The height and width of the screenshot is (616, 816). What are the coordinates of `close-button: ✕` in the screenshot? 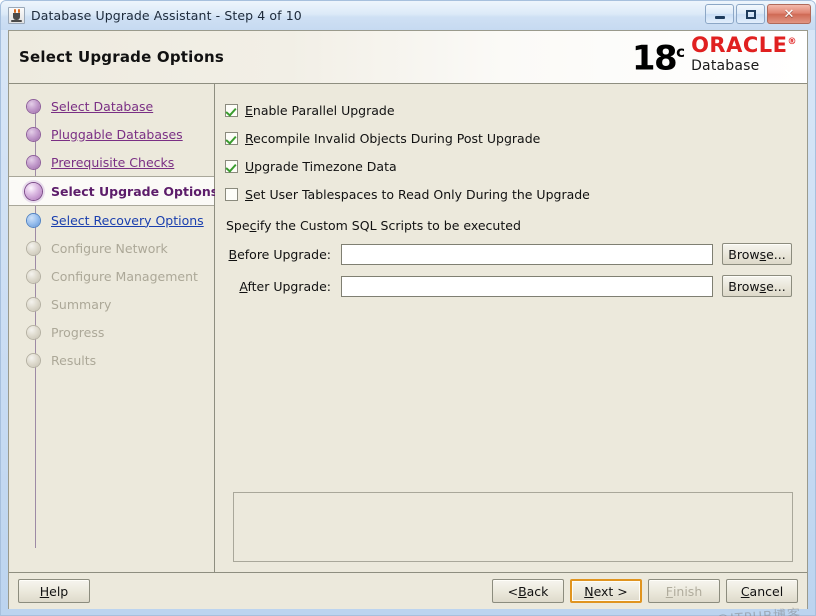 It's located at (789, 14).